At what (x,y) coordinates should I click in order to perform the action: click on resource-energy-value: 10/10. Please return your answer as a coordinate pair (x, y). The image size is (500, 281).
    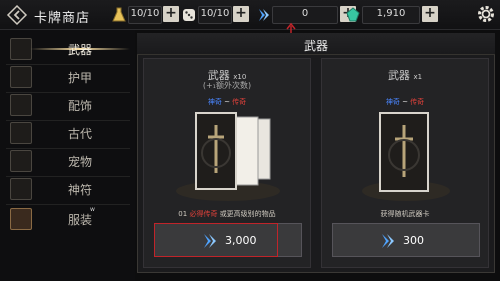
    Looking at the image, I should click on (145, 13).